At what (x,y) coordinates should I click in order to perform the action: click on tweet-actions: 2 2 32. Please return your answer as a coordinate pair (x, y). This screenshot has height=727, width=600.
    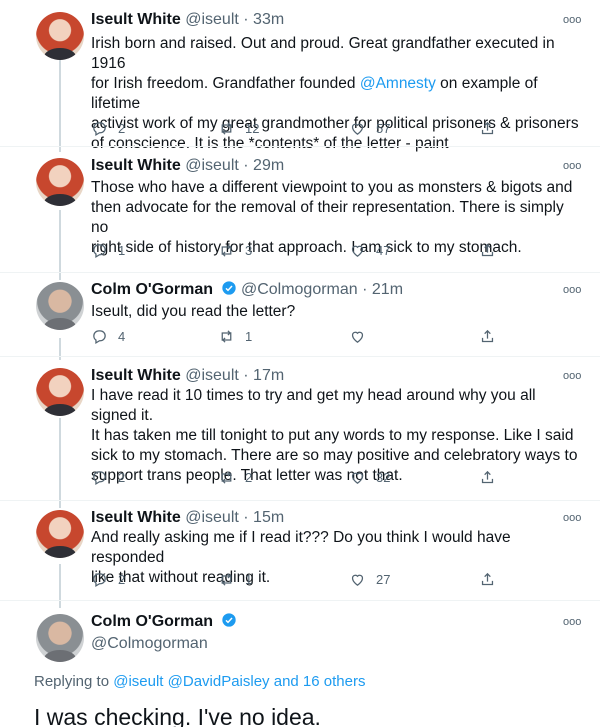
    Looking at the image, I should click on (301, 480).